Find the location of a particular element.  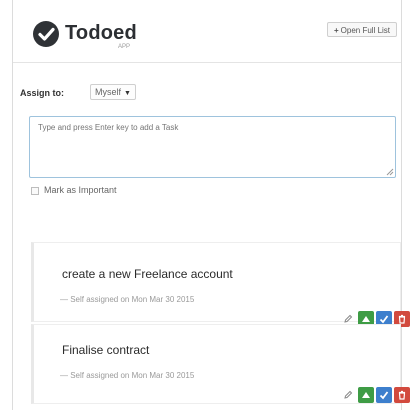

open-full-list-label: Open Full List is located at coordinates (365, 30).